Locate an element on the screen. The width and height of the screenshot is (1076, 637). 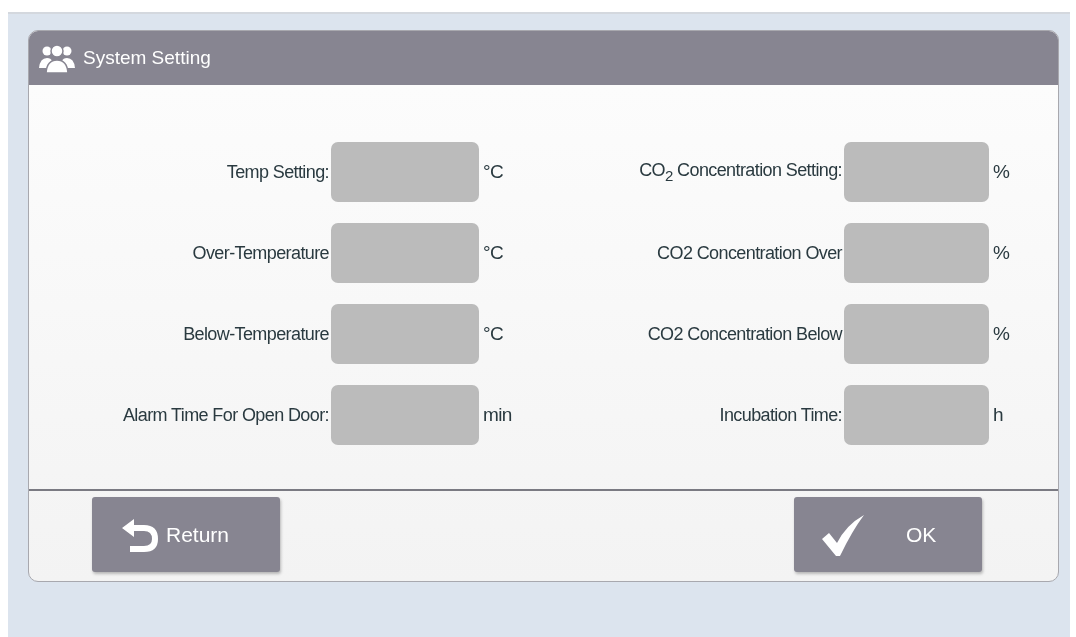
checkmark-icon is located at coordinates (843, 534).